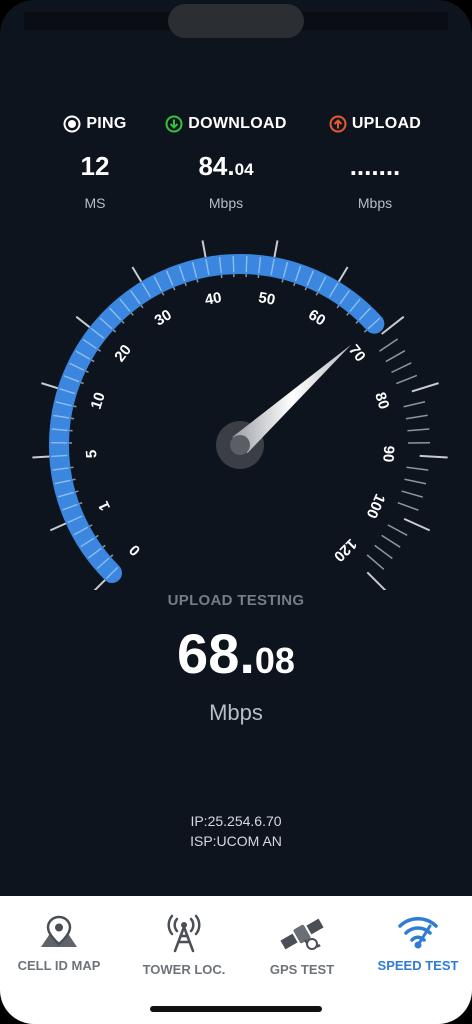  What do you see at coordinates (106, 123) in the screenshot?
I see `ping-label: PING` at bounding box center [106, 123].